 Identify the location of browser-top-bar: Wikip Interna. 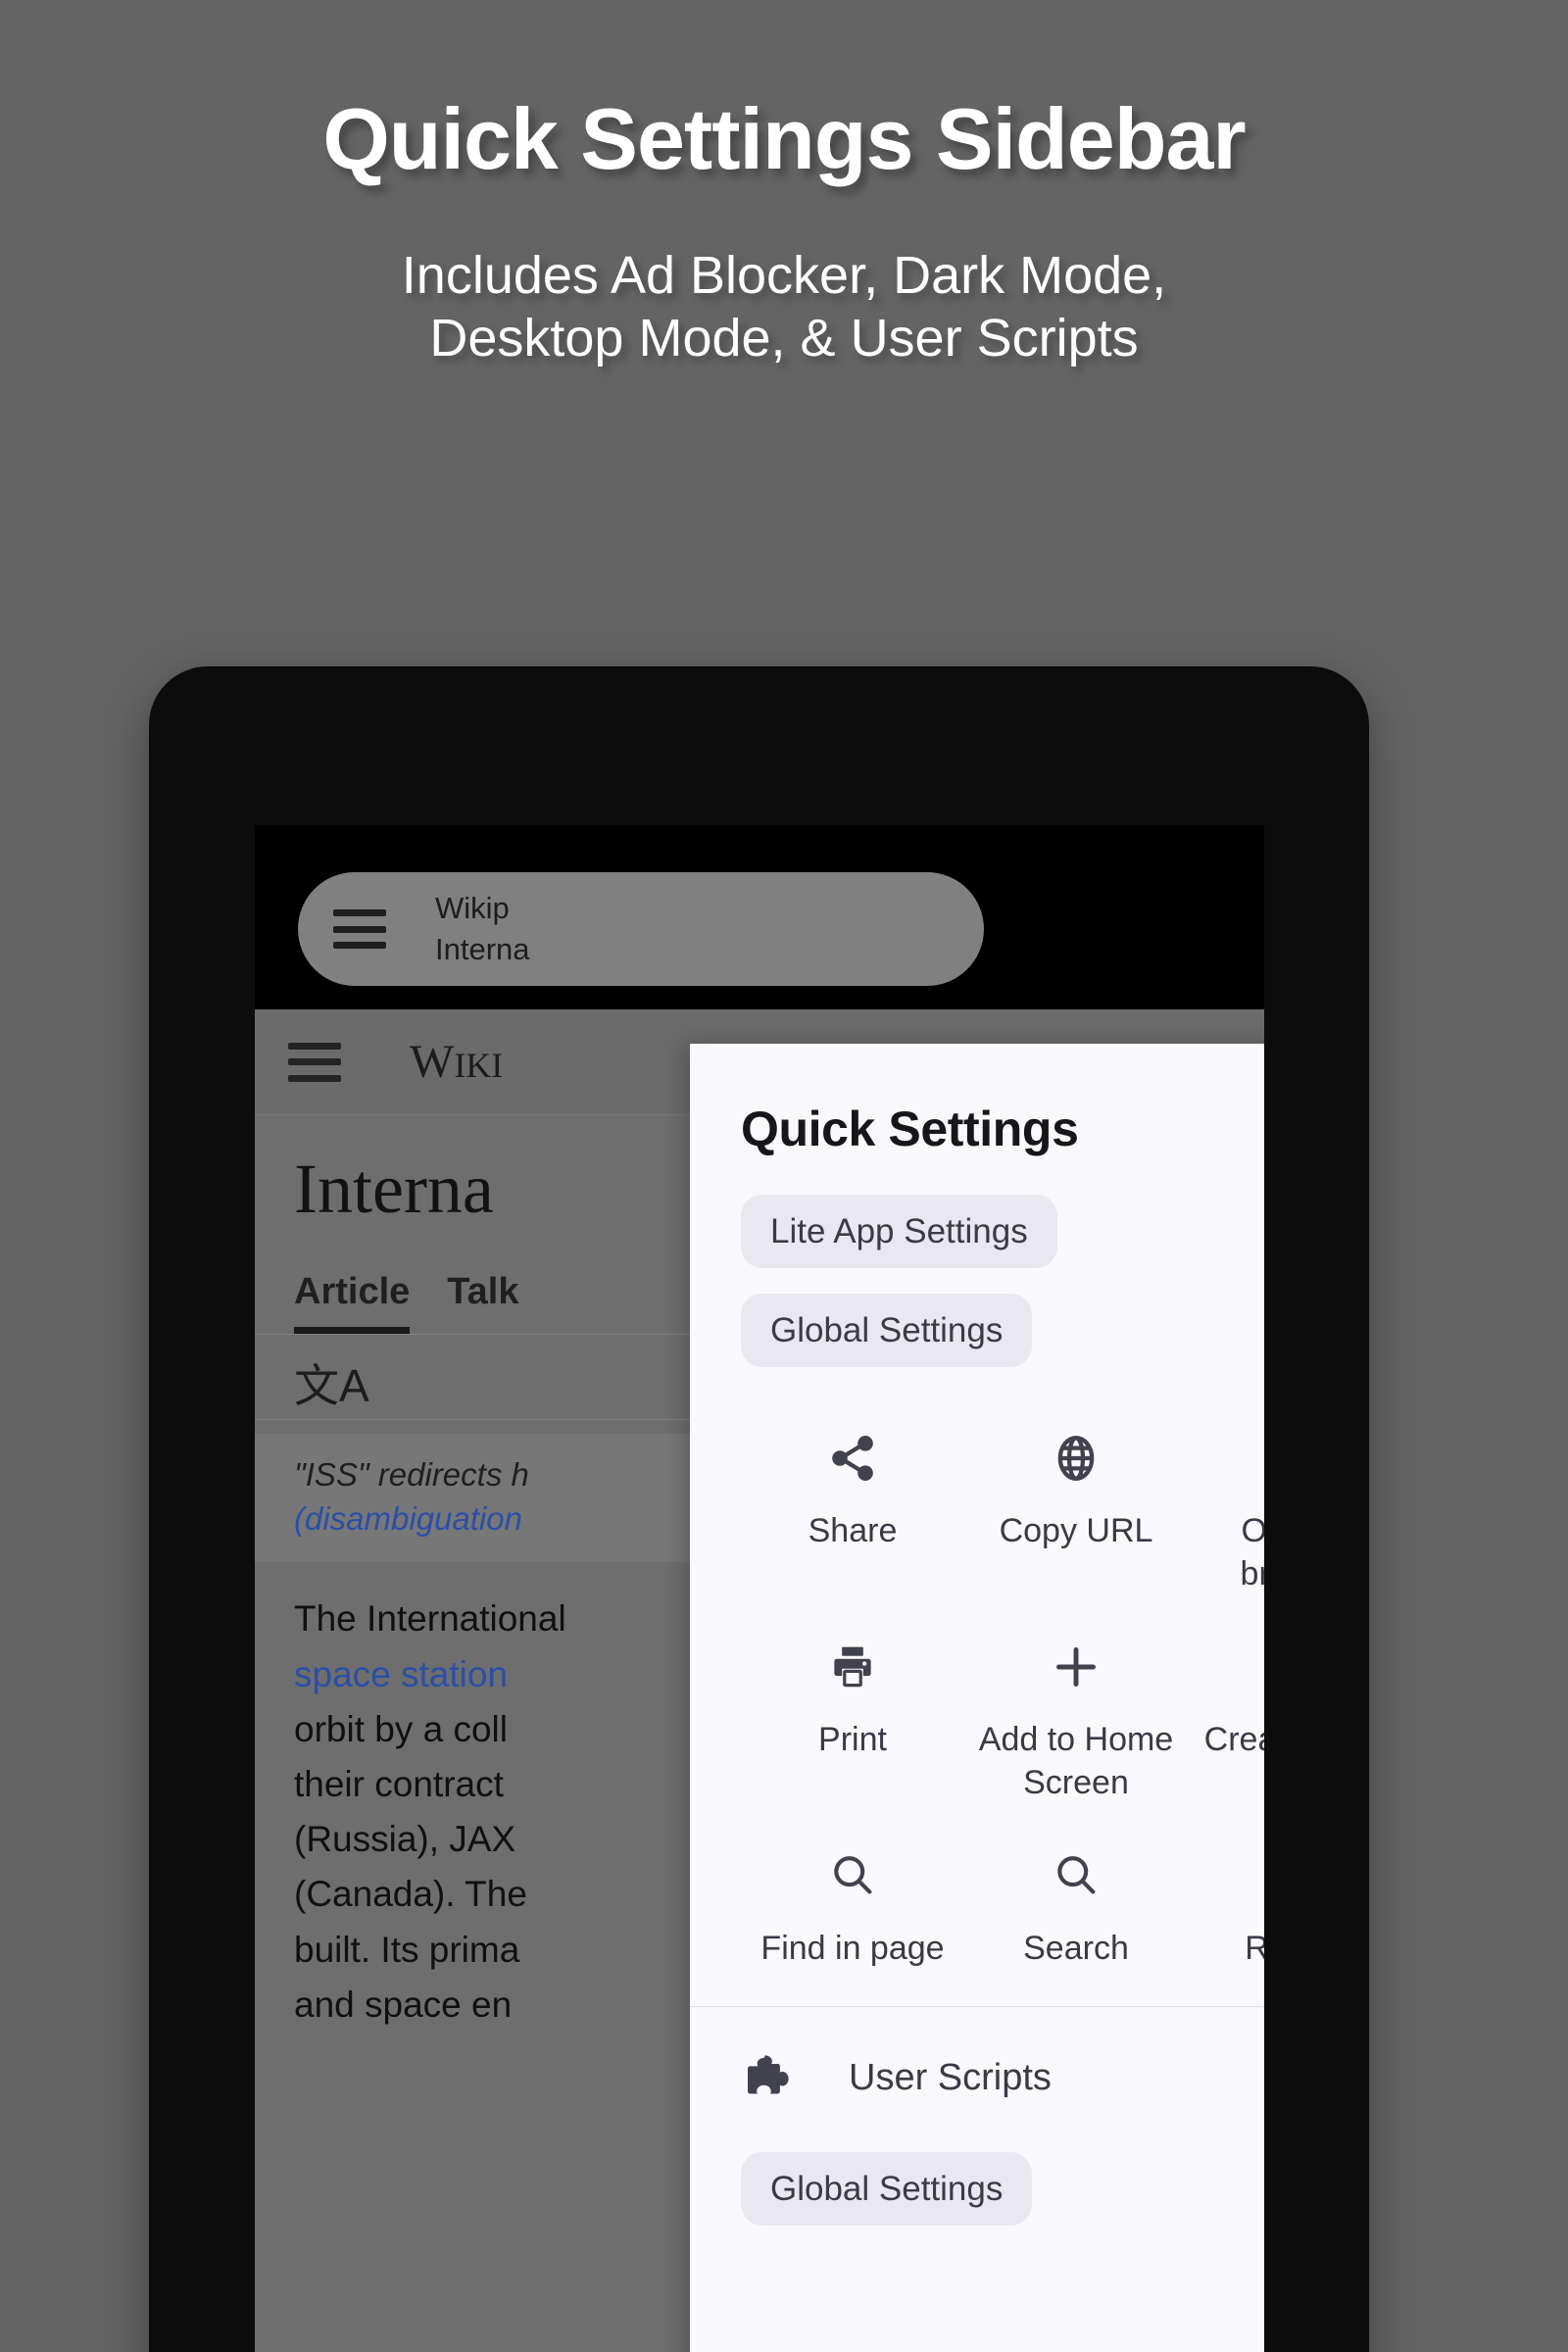
(759, 917).